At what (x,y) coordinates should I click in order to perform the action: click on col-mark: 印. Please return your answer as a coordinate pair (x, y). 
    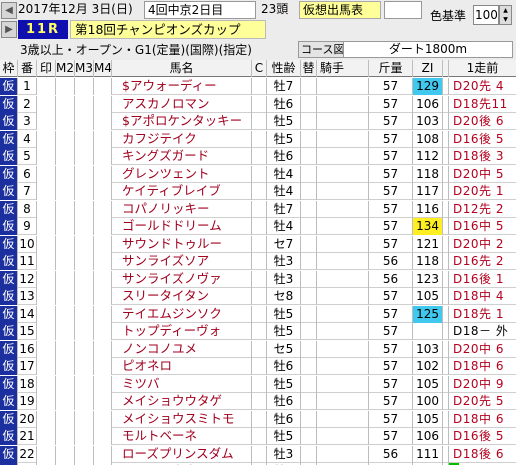
    Looking at the image, I should click on (46, 68).